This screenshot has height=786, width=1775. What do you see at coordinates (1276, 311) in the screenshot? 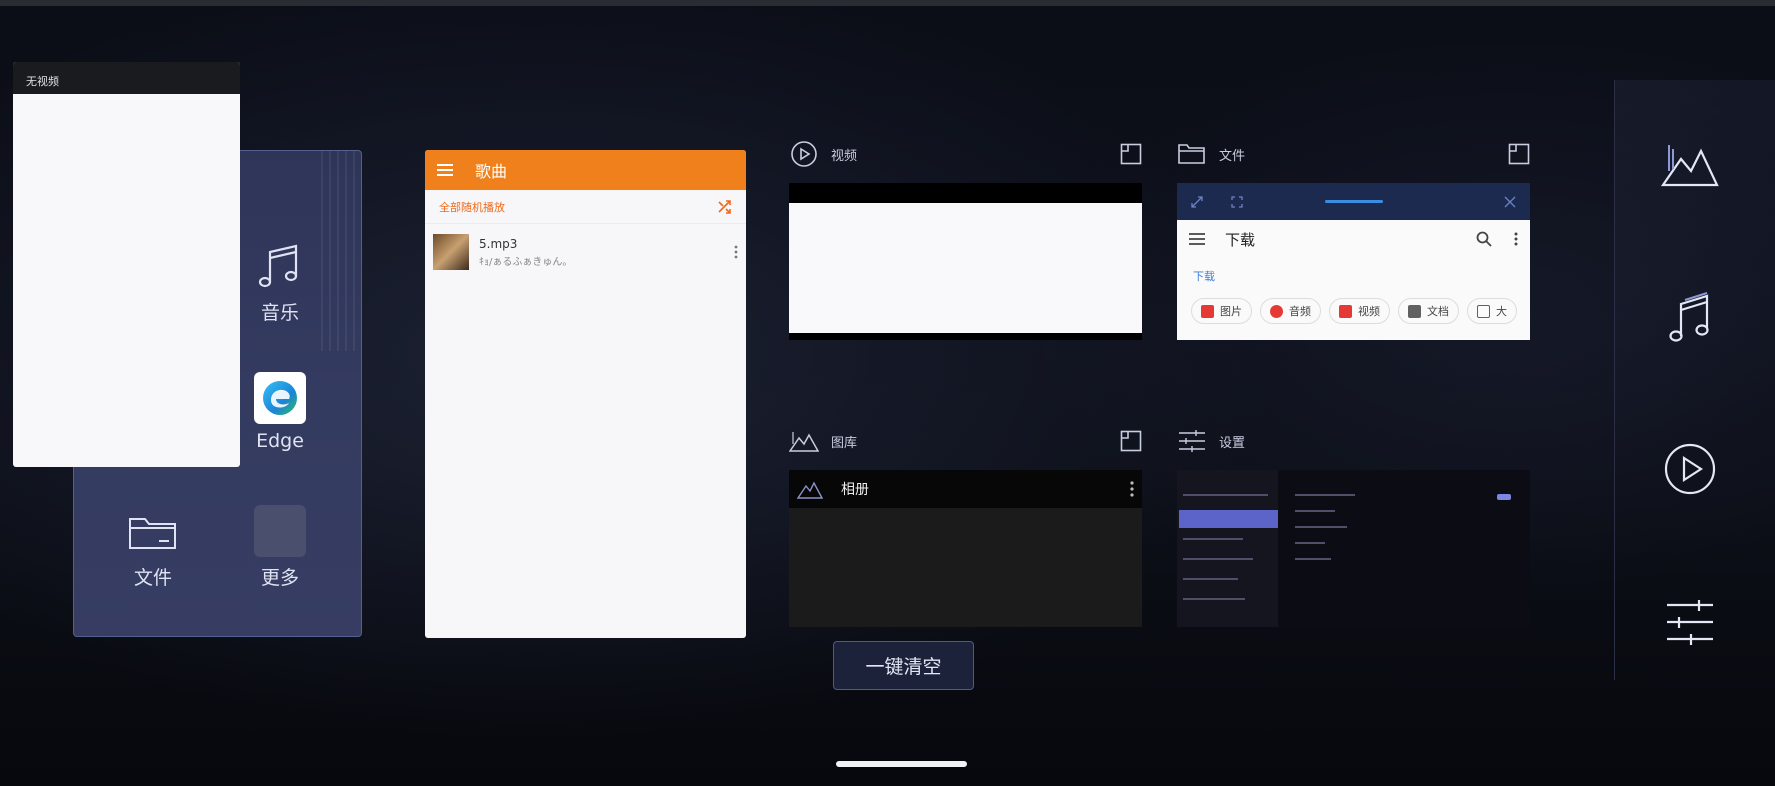
I see `headphones-icon` at bounding box center [1276, 311].